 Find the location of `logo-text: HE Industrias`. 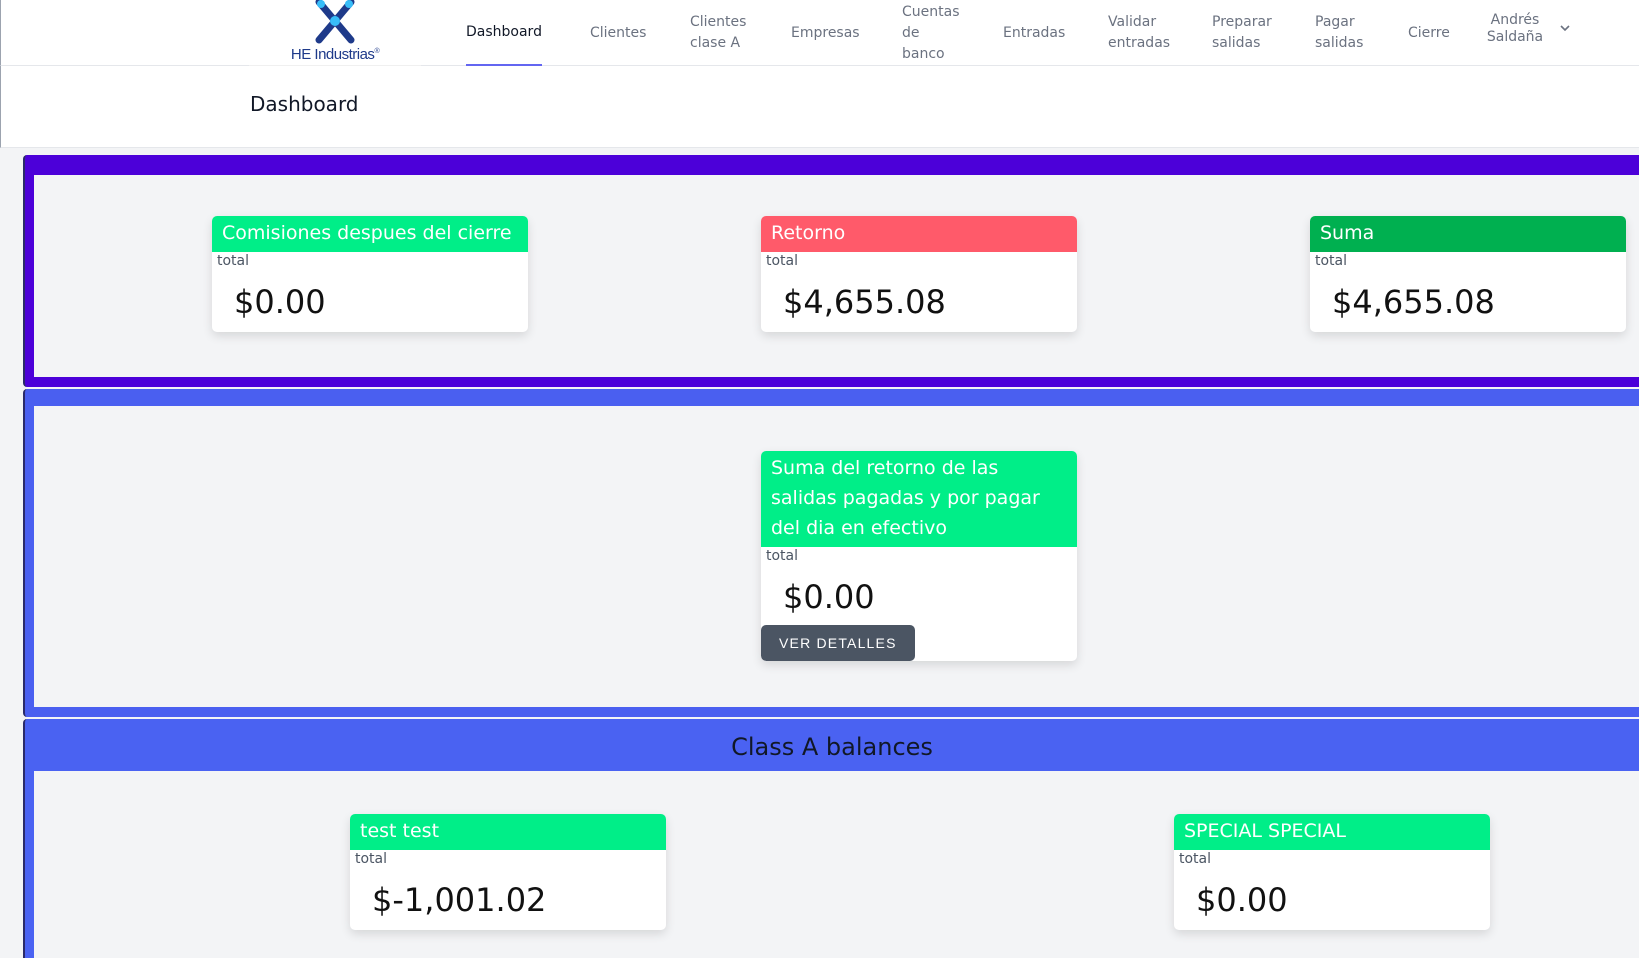

logo-text: HE Industrias is located at coordinates (332, 54).